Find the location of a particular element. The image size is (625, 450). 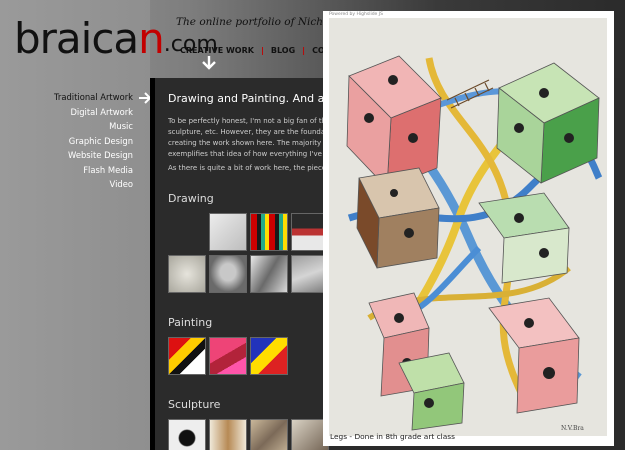

section-painting-heading: Painting is located at coordinates (190, 322).